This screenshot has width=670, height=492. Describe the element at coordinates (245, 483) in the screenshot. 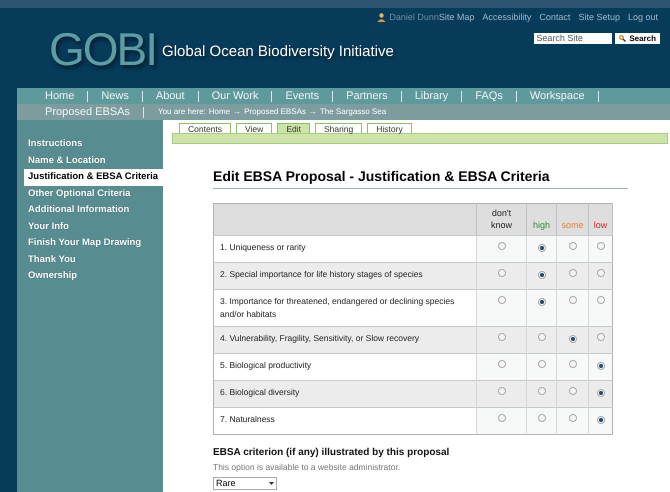

I see `criterion-select: Rare` at that location.